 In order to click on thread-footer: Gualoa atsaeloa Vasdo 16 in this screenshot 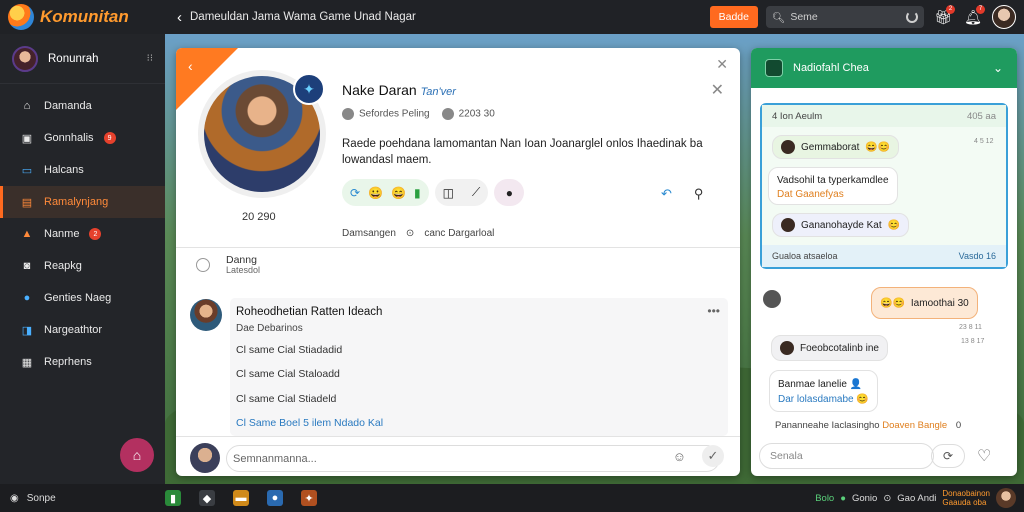, I will do `click(884, 256)`.